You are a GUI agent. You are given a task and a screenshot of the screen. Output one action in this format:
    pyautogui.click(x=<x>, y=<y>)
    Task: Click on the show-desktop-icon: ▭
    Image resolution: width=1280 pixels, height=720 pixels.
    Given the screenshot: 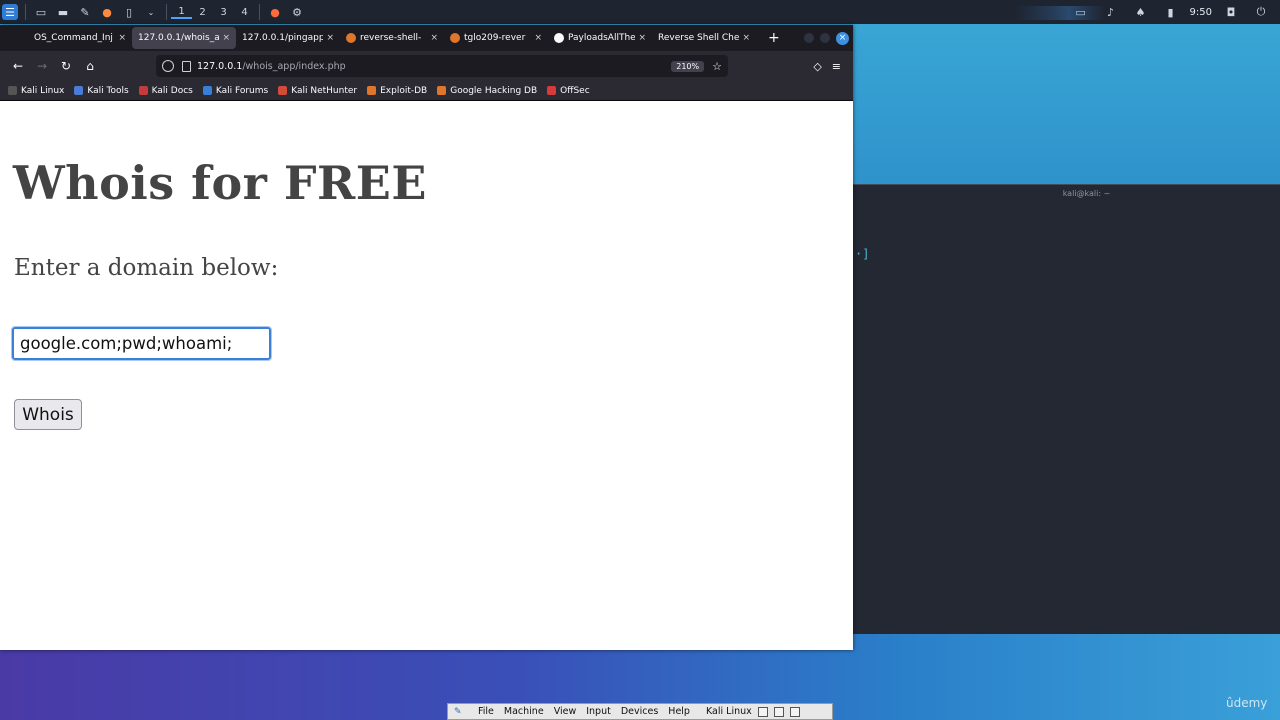 What is the action you would take?
    pyautogui.click(x=41, y=12)
    